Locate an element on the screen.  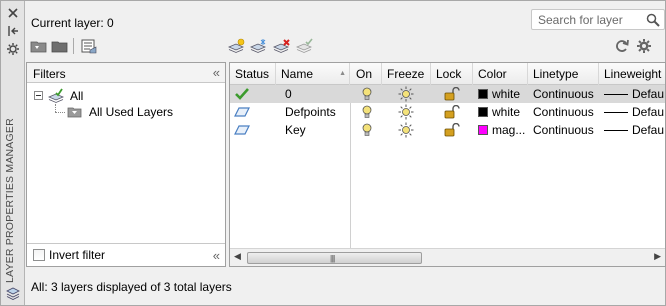
layer-states-button is located at coordinates (89, 46).